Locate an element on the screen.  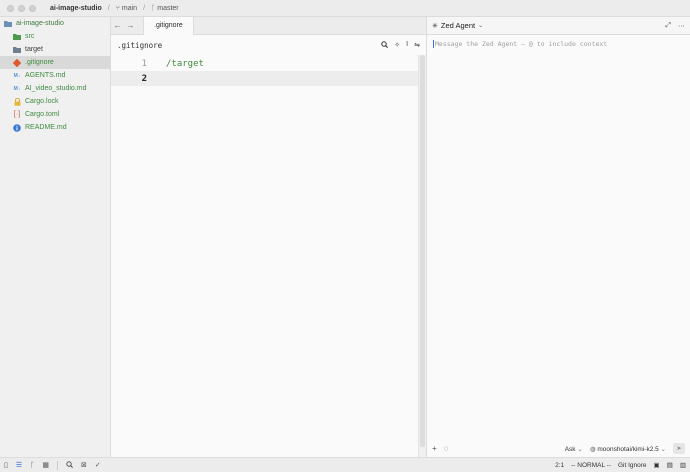
forward-arrow-icon: → is located at coordinates (130, 25).